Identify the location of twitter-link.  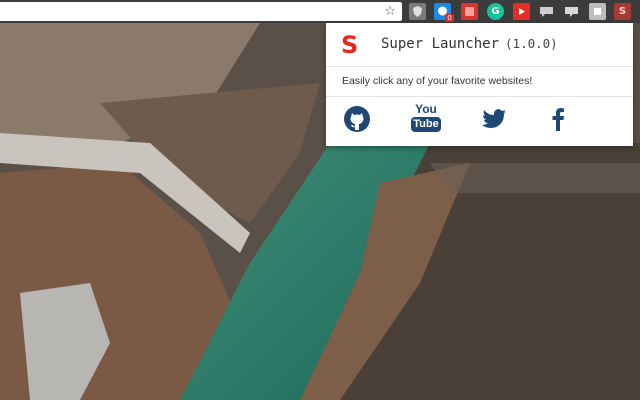
(494, 119).